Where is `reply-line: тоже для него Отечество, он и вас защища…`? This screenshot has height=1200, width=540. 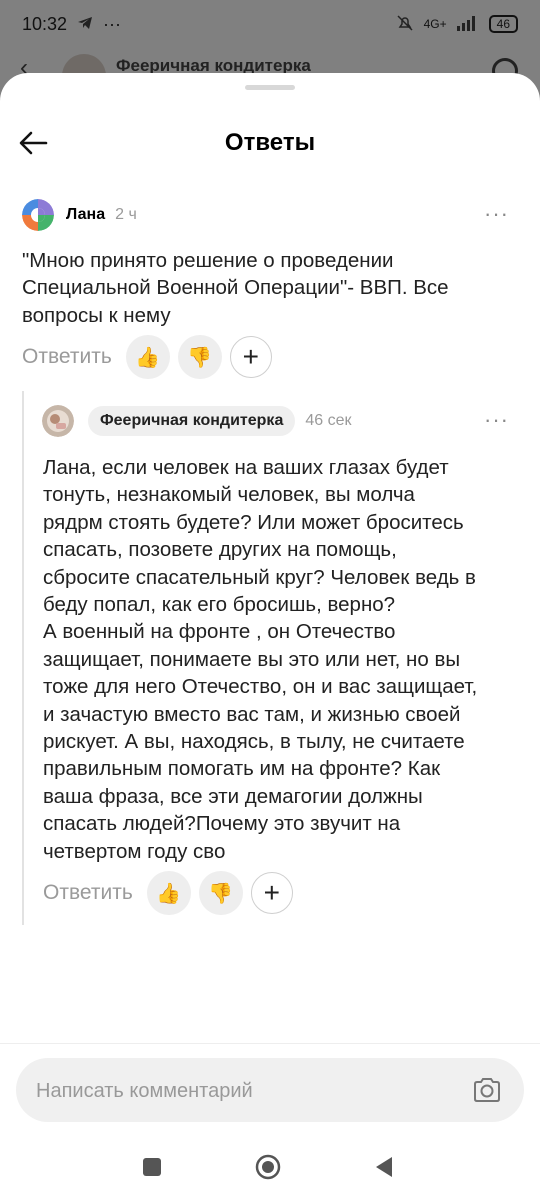
reply-line: тоже для него Отечество, он и вас защища… is located at coordinates (260, 687).